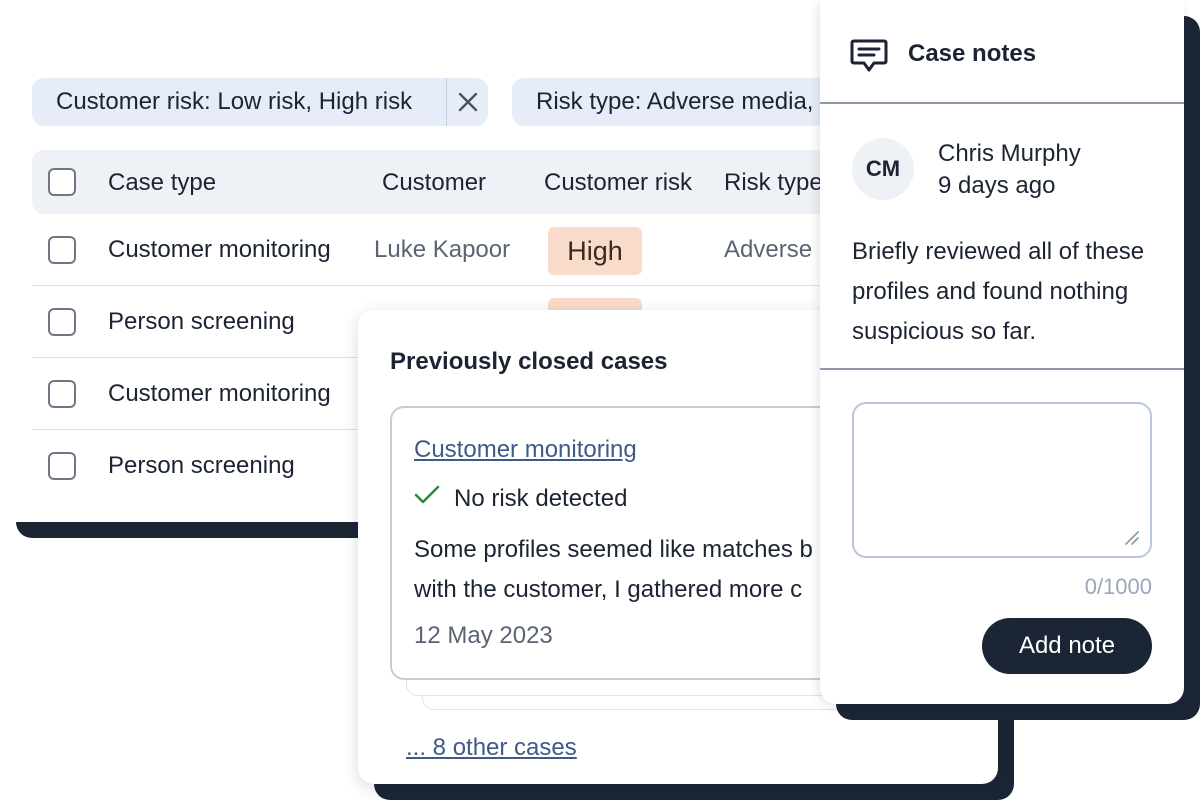  Describe the element at coordinates (541, 498) in the screenshot. I see `status-label: No risk detected` at that location.